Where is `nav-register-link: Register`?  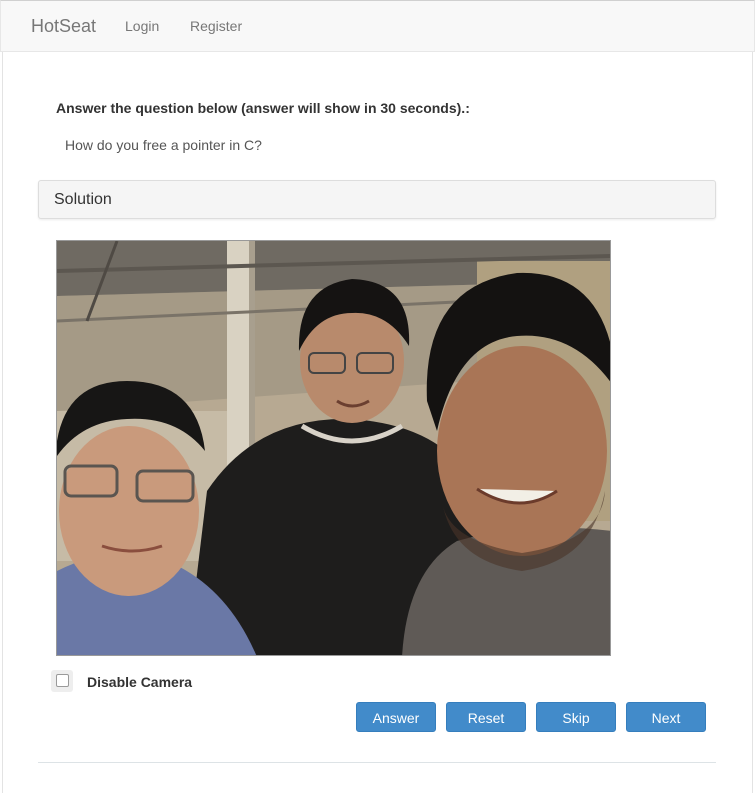
nav-register-link: Register is located at coordinates (216, 26).